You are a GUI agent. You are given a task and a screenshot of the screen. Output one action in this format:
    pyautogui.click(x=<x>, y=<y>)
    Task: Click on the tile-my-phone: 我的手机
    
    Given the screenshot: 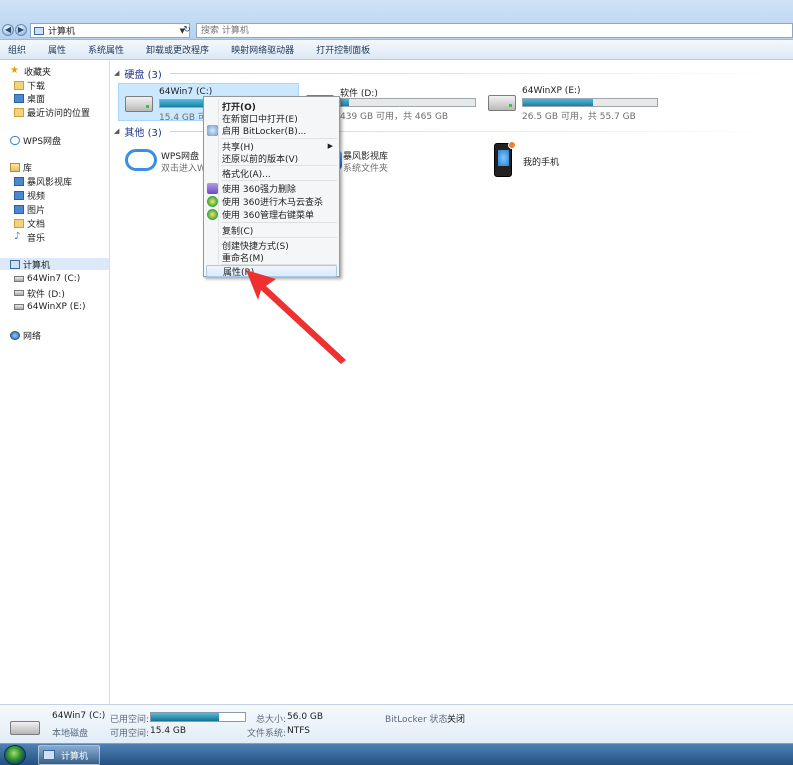 What is the action you would take?
    pyautogui.click(x=544, y=162)
    